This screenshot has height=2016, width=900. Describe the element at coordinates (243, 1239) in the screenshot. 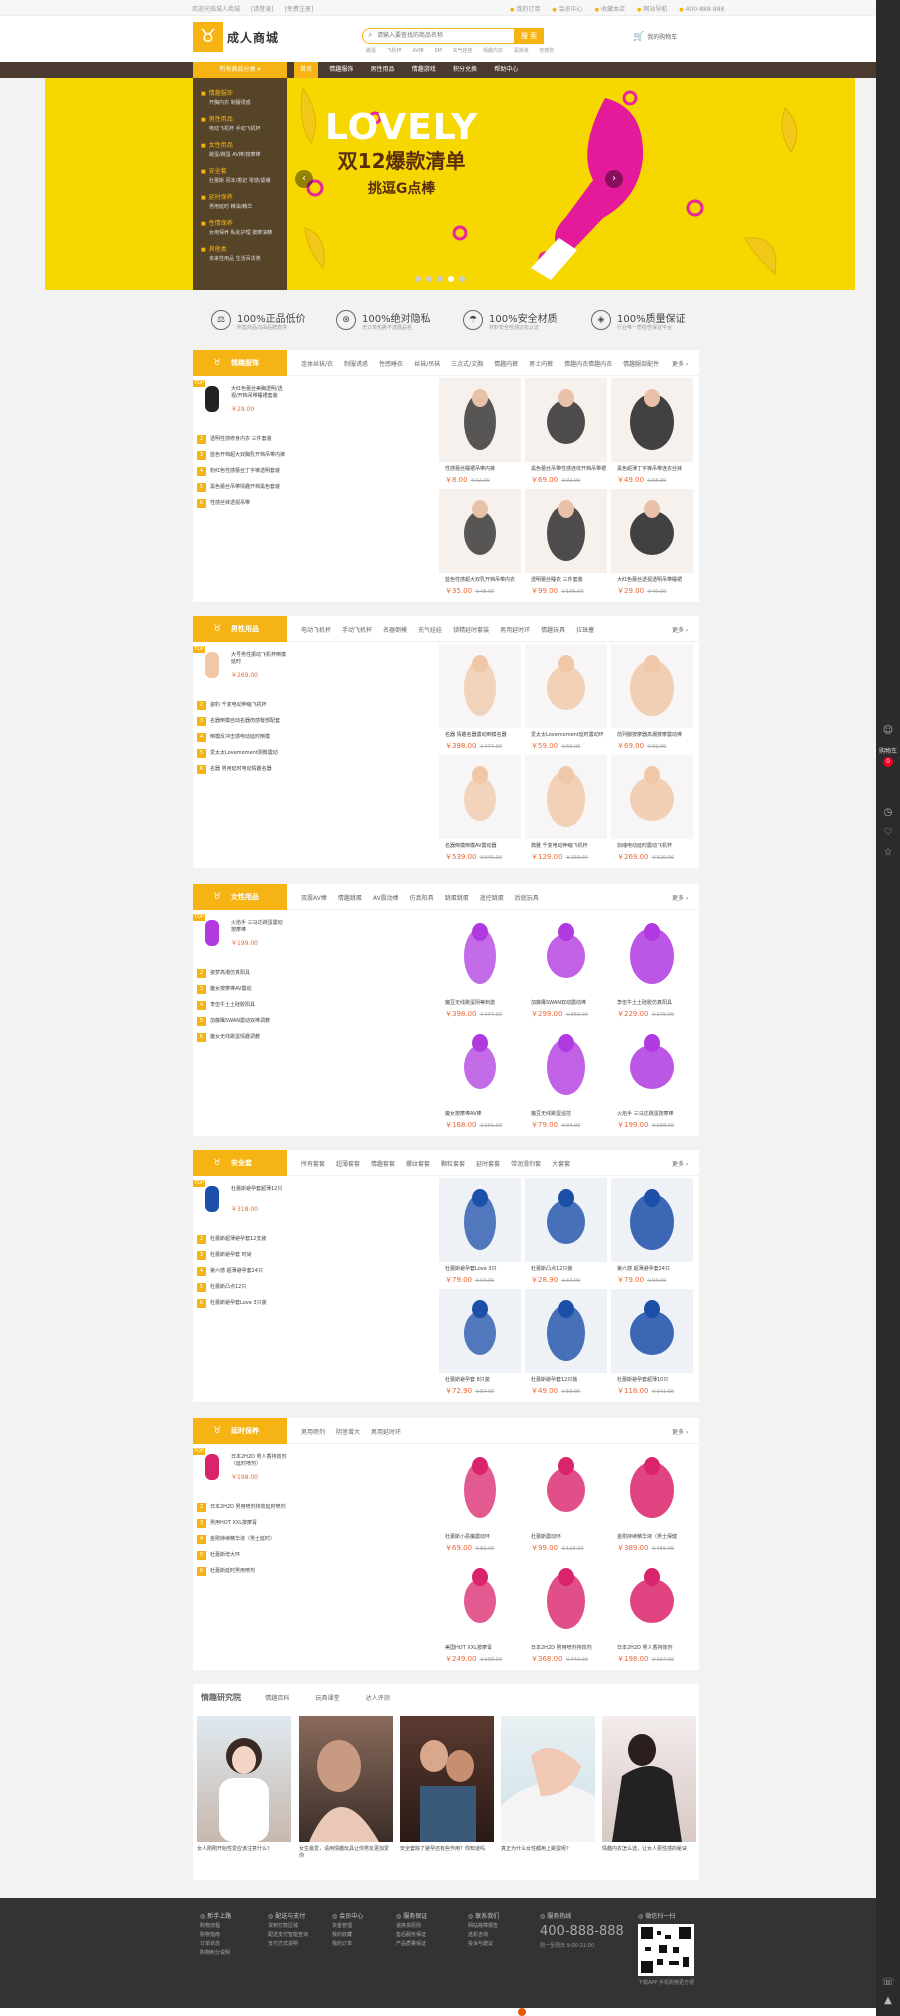

I see `rank-item: 2 杜蕾斯超薄避孕套12支装` at that location.